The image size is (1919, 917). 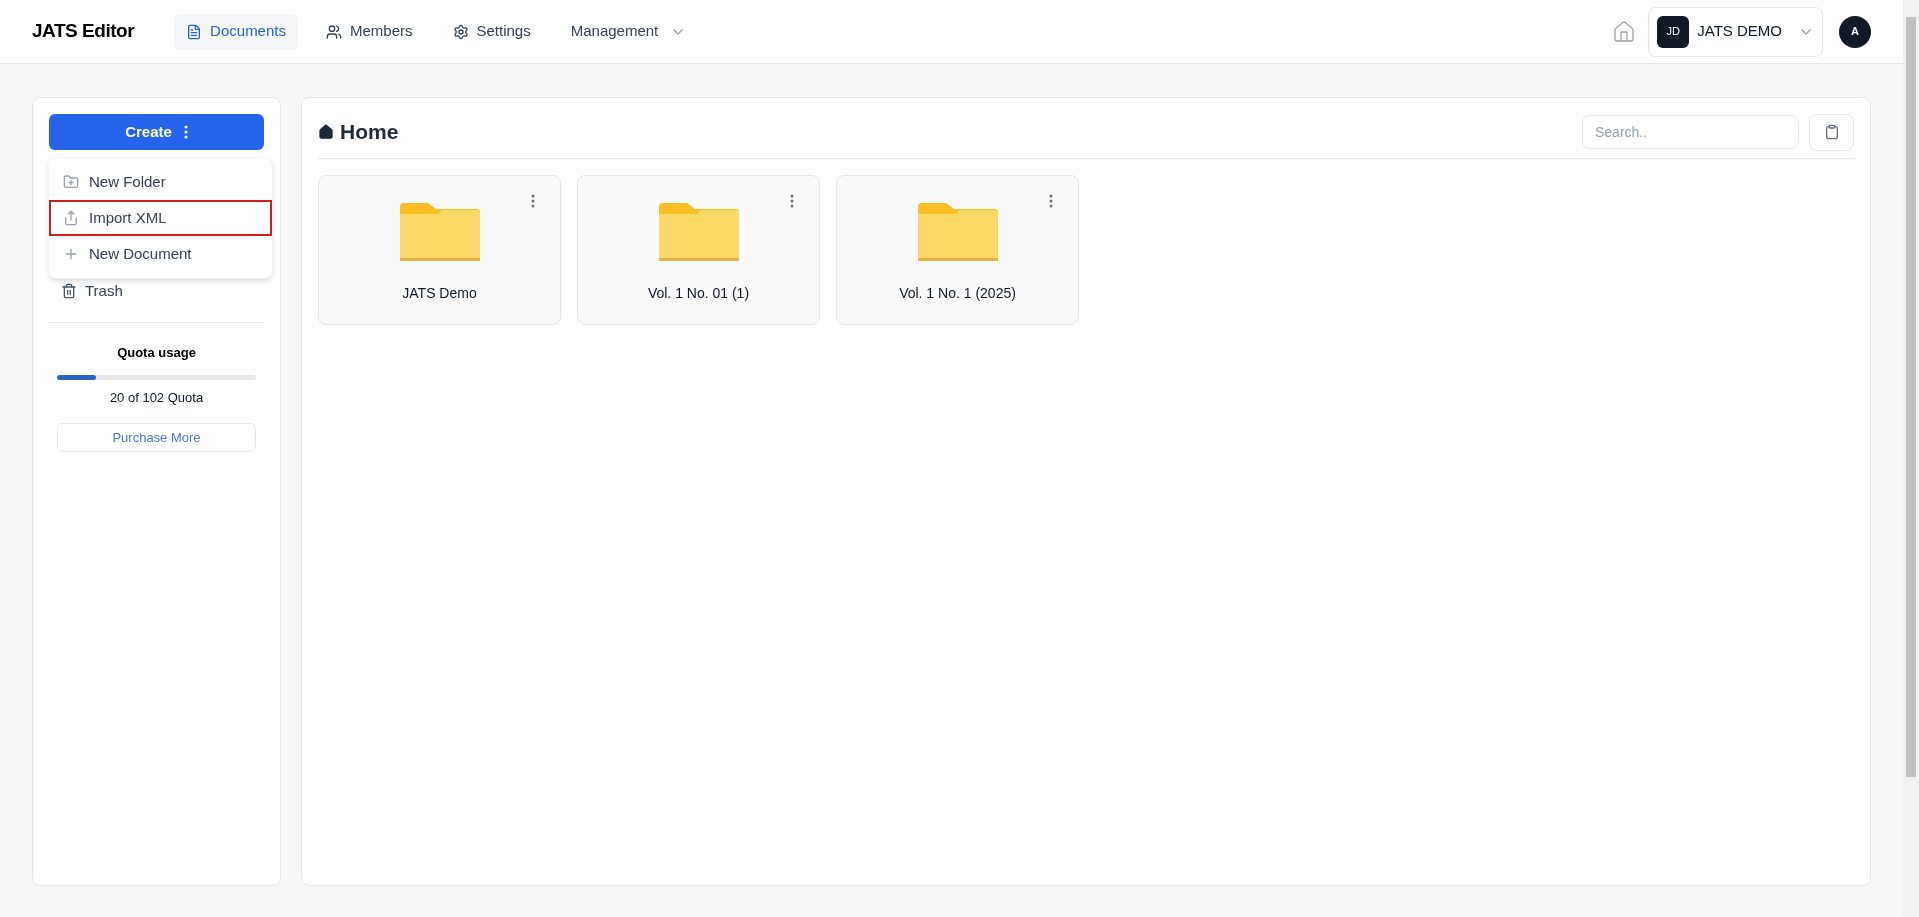 What do you see at coordinates (957, 293) in the screenshot?
I see `folder-name: Vol. 1 No. 1 (2025)` at bounding box center [957, 293].